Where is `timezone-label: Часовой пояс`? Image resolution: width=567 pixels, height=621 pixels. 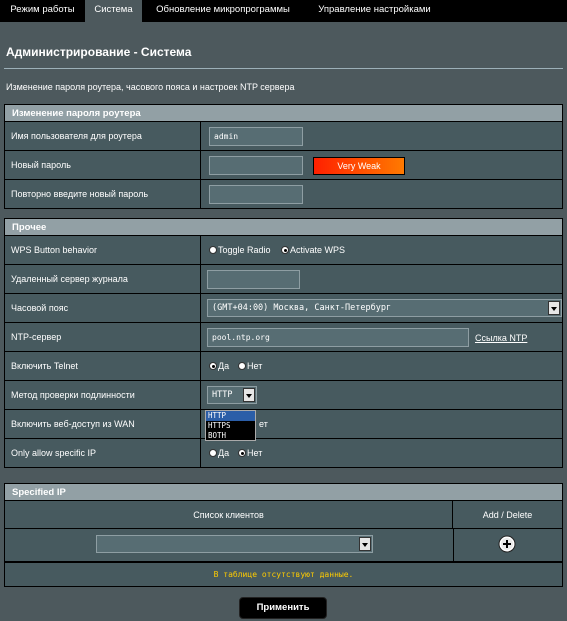
timezone-label: Часовой пояс is located at coordinates (103, 308).